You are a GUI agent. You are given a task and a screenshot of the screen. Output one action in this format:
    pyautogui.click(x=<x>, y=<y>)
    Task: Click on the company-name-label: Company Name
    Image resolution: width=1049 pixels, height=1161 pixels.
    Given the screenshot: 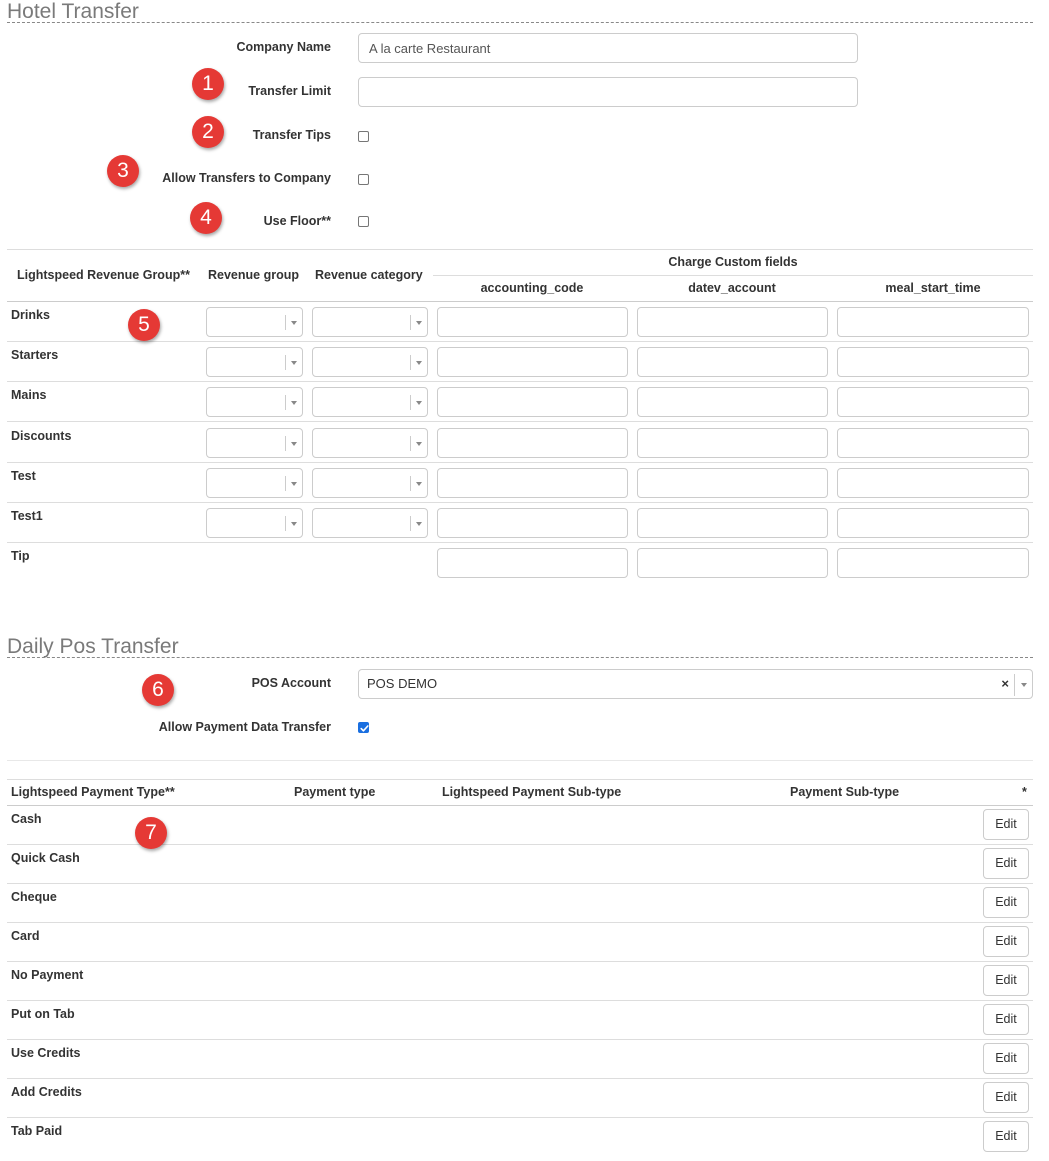 What is the action you would take?
    pyautogui.click(x=283, y=47)
    